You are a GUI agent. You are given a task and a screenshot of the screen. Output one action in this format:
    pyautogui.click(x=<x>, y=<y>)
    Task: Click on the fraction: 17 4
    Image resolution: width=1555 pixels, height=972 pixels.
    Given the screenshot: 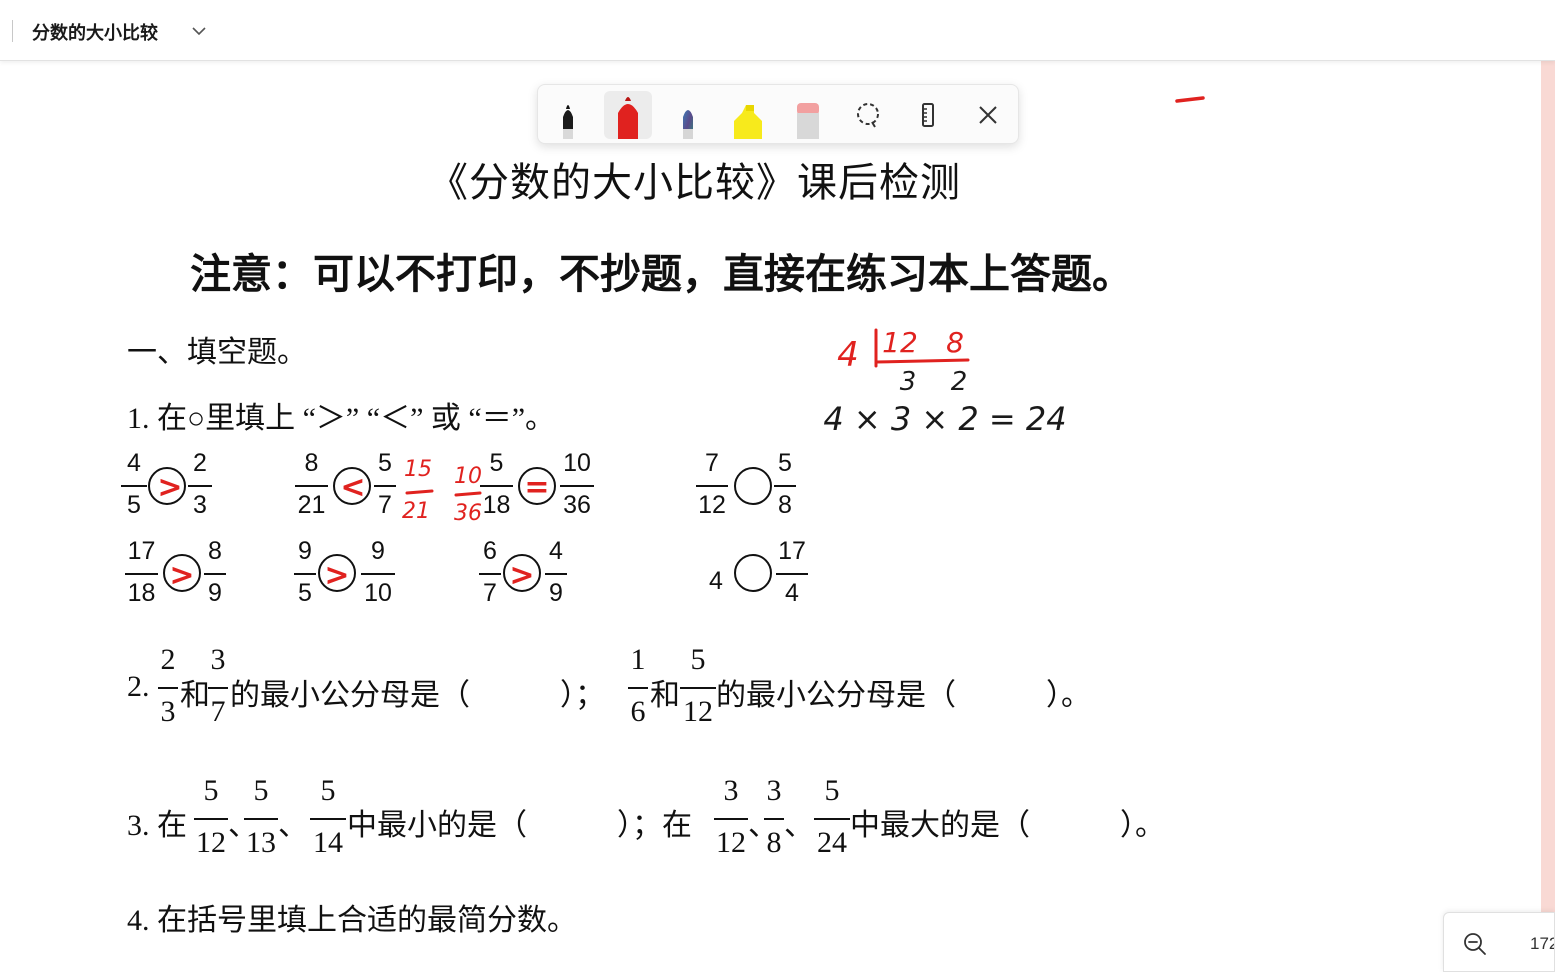 What is the action you would take?
    pyautogui.click(x=792, y=573)
    